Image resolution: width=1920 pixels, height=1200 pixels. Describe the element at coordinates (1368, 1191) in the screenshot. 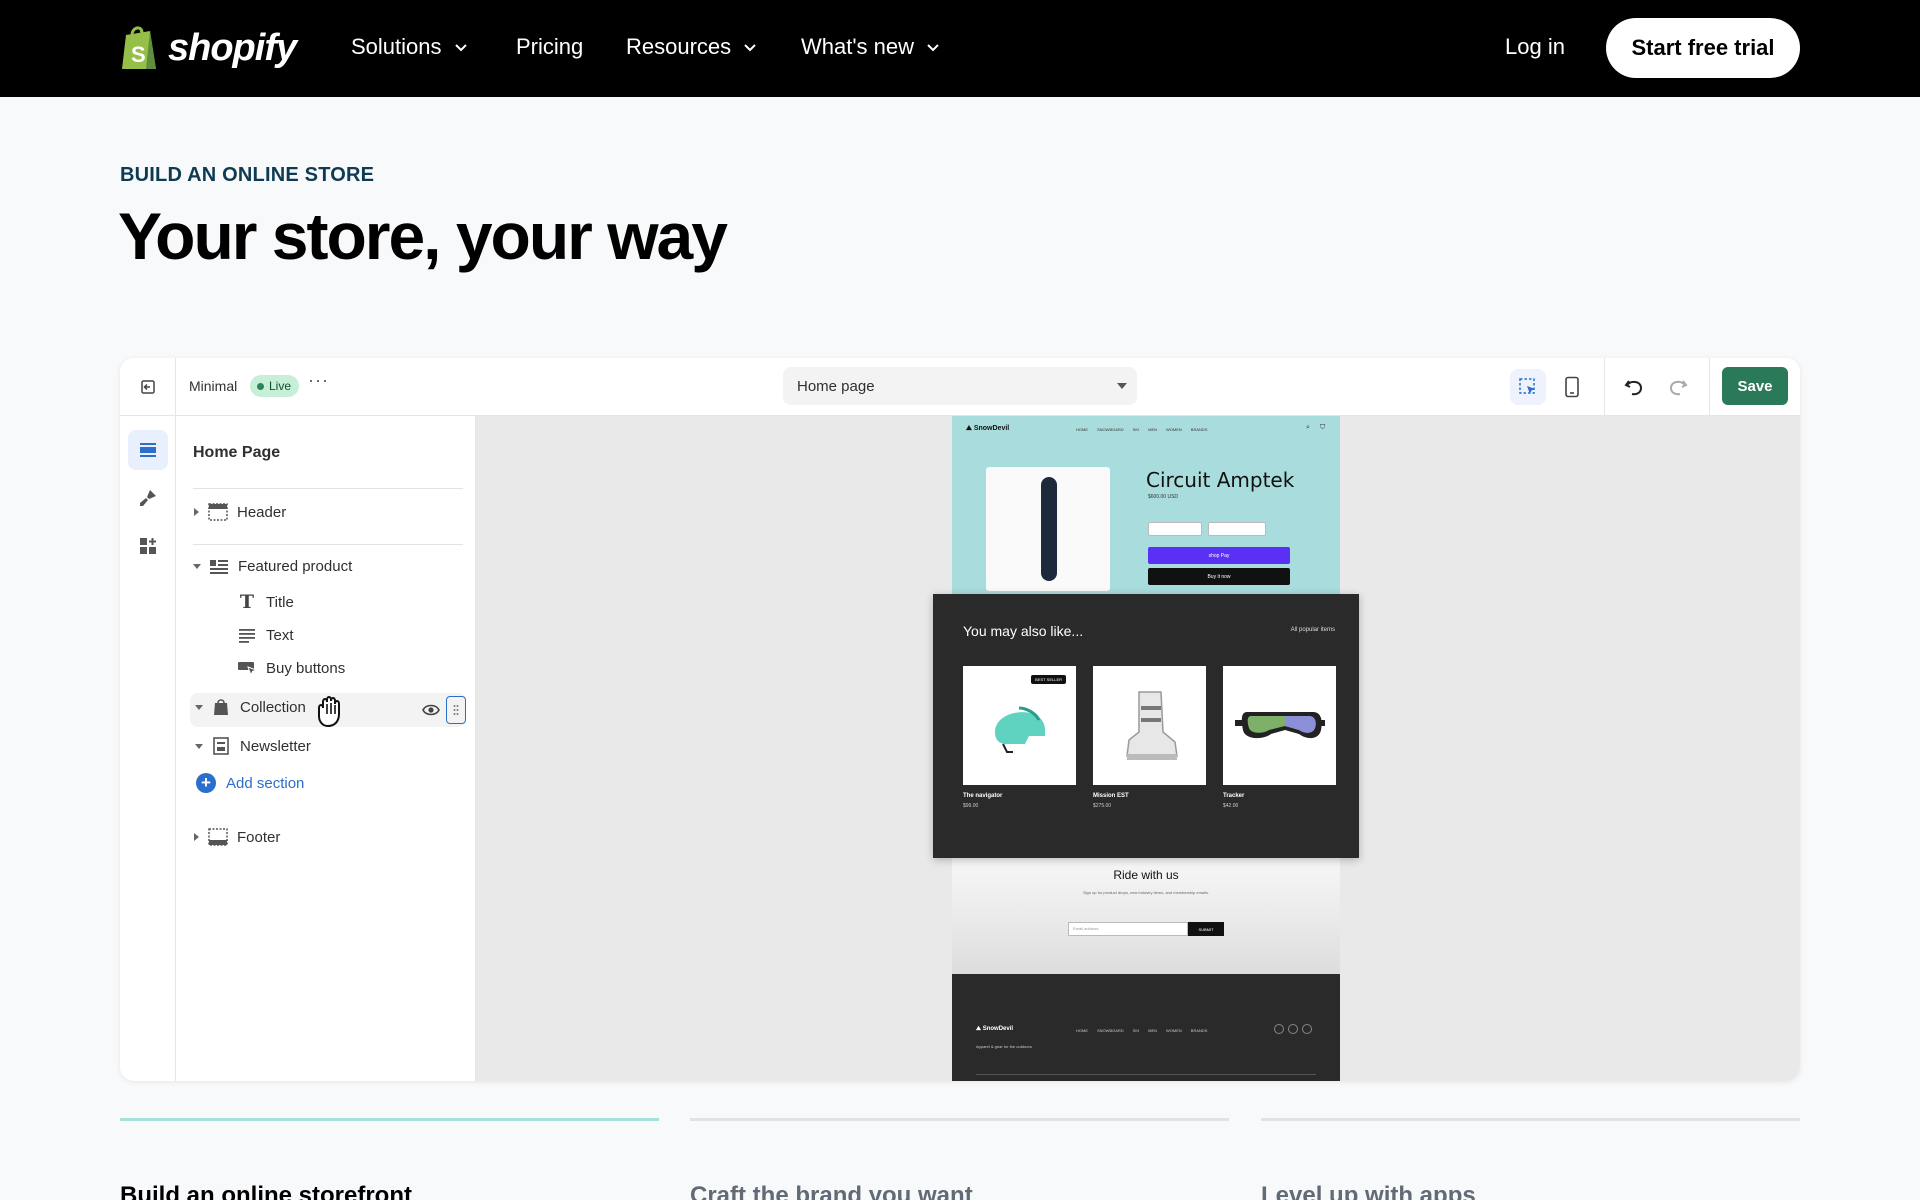

I see `tab-level-up-apps: Level up with apps` at that location.